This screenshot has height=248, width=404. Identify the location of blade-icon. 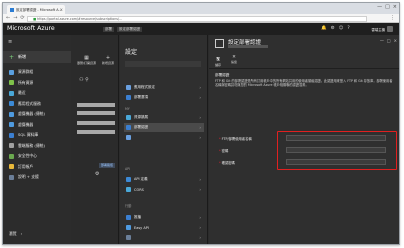
(219, 43).